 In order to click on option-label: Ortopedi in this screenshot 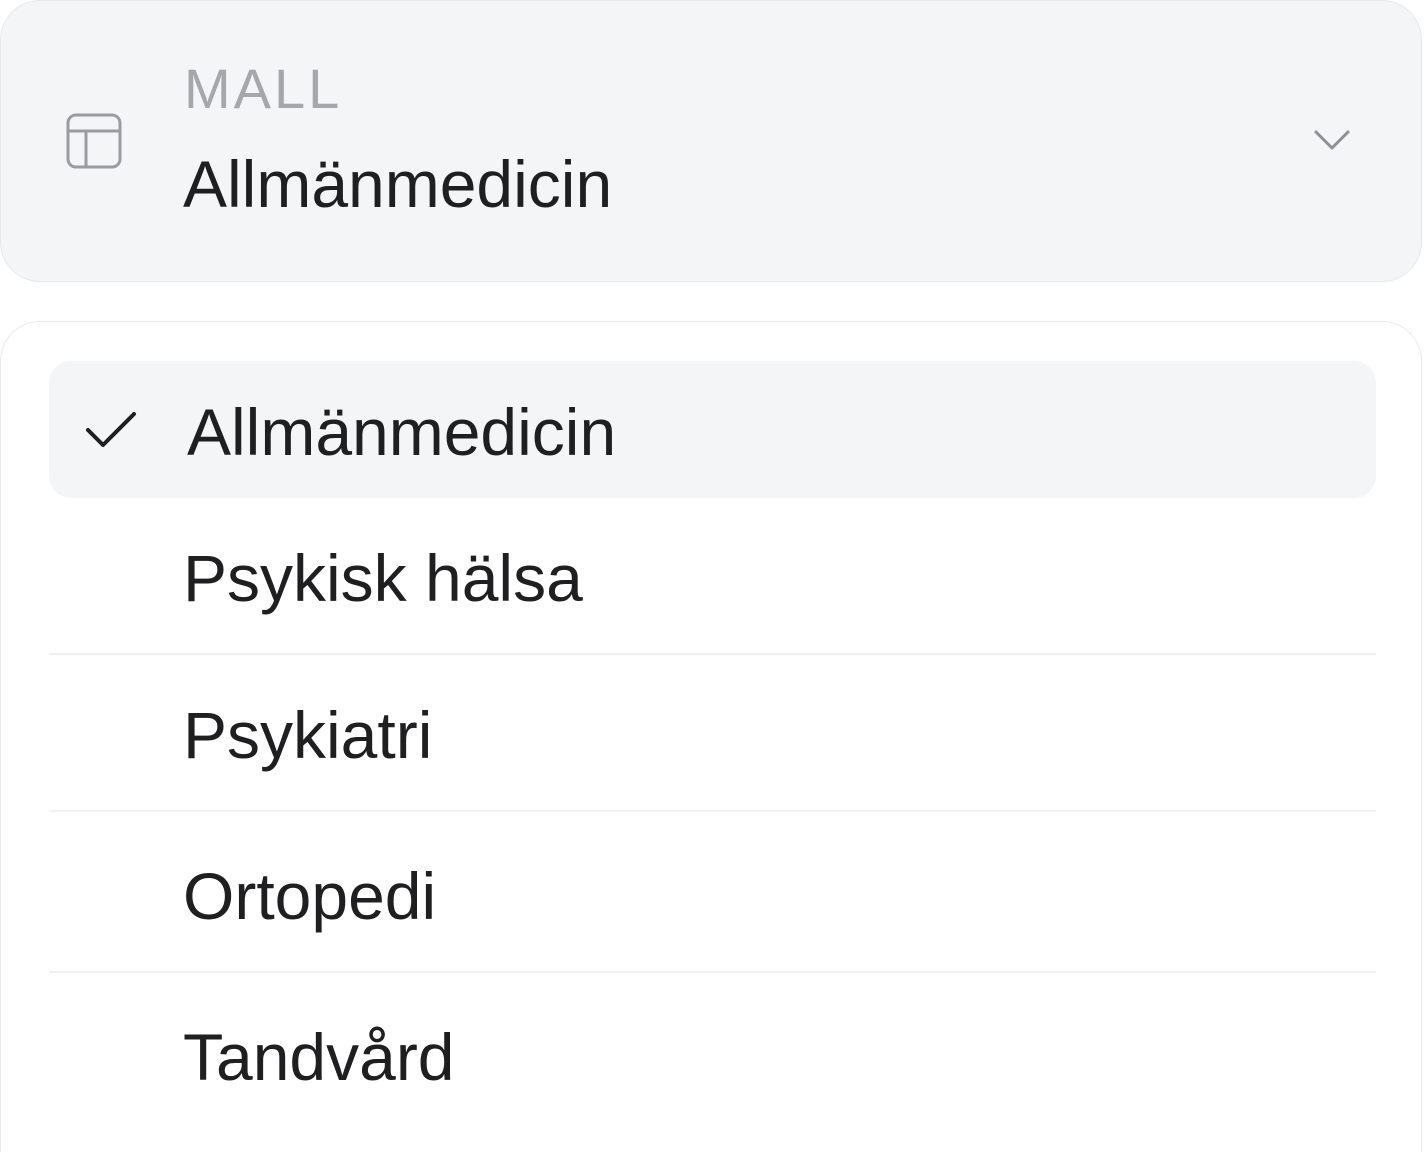, I will do `click(310, 896)`.